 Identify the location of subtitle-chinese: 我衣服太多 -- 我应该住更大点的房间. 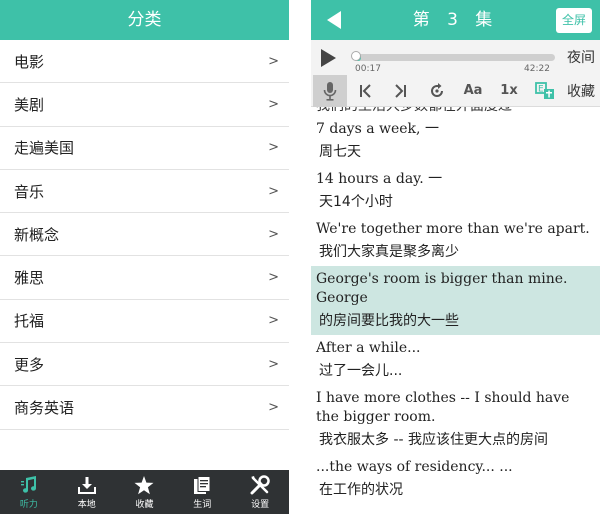
(434, 440).